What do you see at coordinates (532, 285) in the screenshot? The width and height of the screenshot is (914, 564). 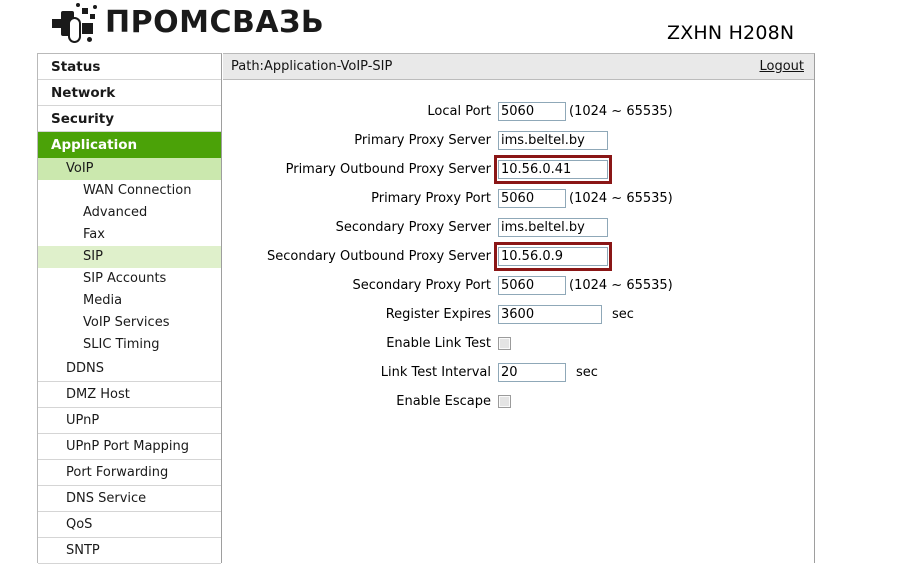 I see `secondary-proxy-port-input` at bounding box center [532, 285].